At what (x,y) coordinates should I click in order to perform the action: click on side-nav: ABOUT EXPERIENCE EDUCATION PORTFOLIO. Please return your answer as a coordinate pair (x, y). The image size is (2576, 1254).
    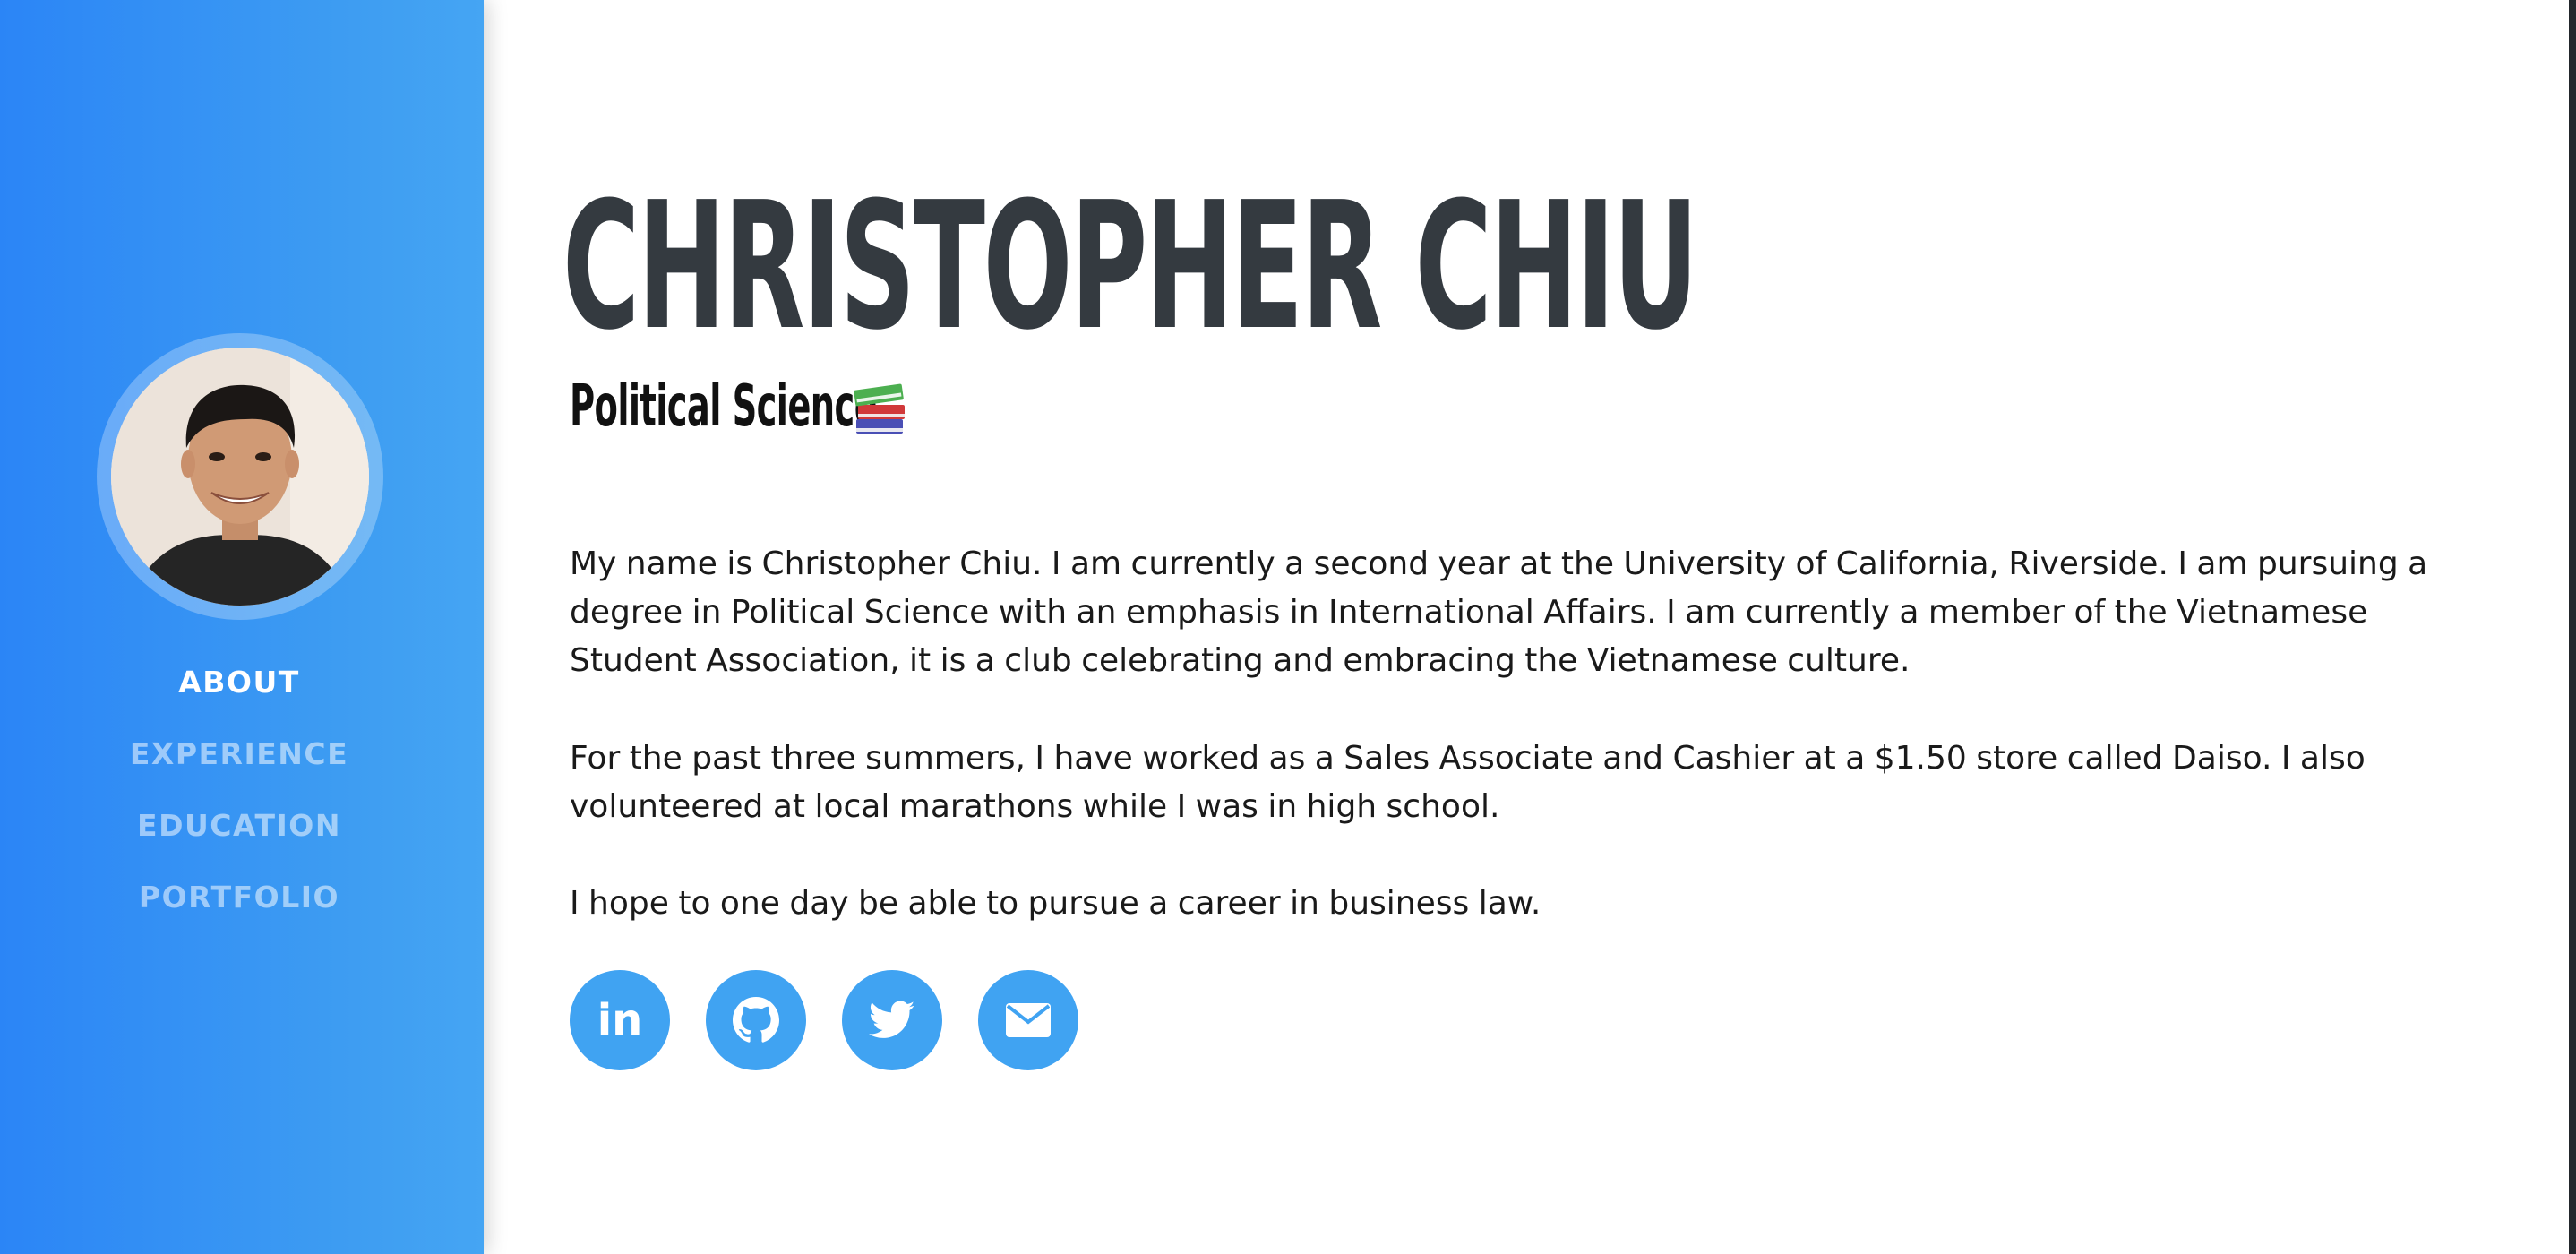
    Looking at the image, I should click on (239, 808).